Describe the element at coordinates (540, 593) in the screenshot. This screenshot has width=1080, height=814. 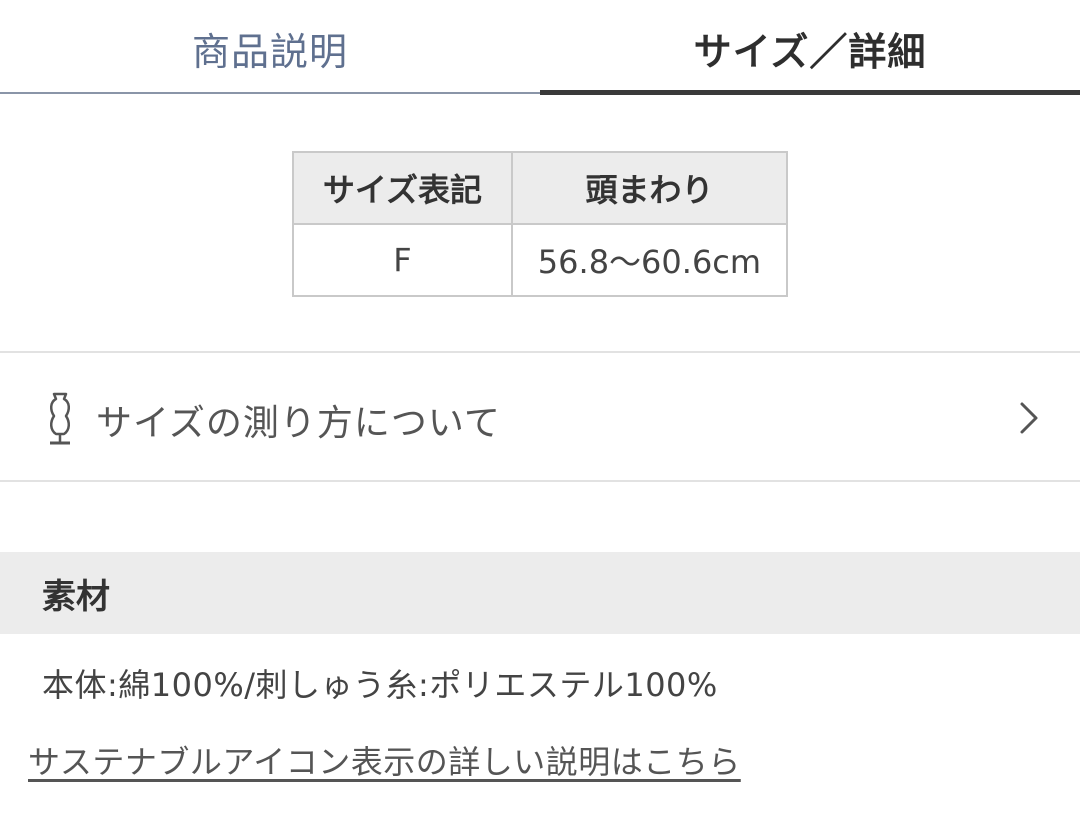
I see `material-heading: 素材` at that location.